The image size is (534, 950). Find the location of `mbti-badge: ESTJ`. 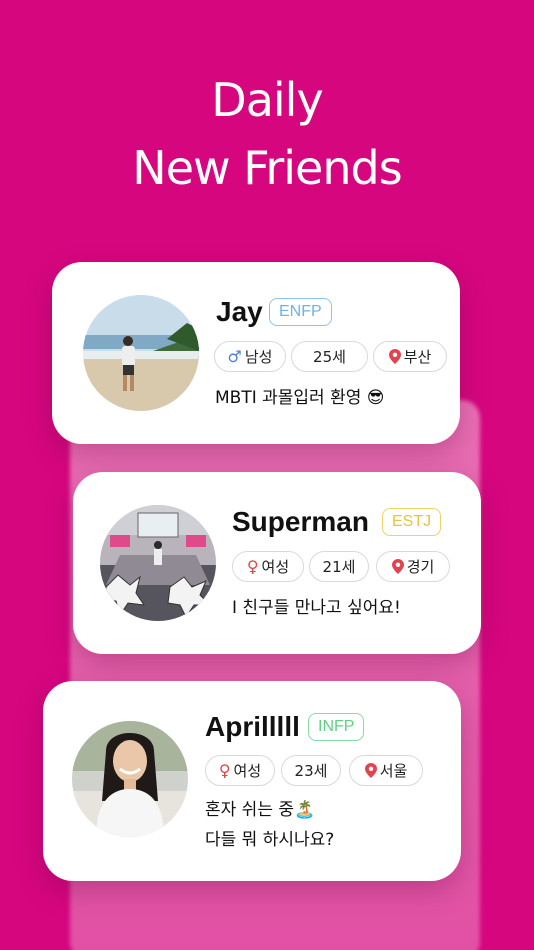

mbti-badge: ESTJ is located at coordinates (412, 522).